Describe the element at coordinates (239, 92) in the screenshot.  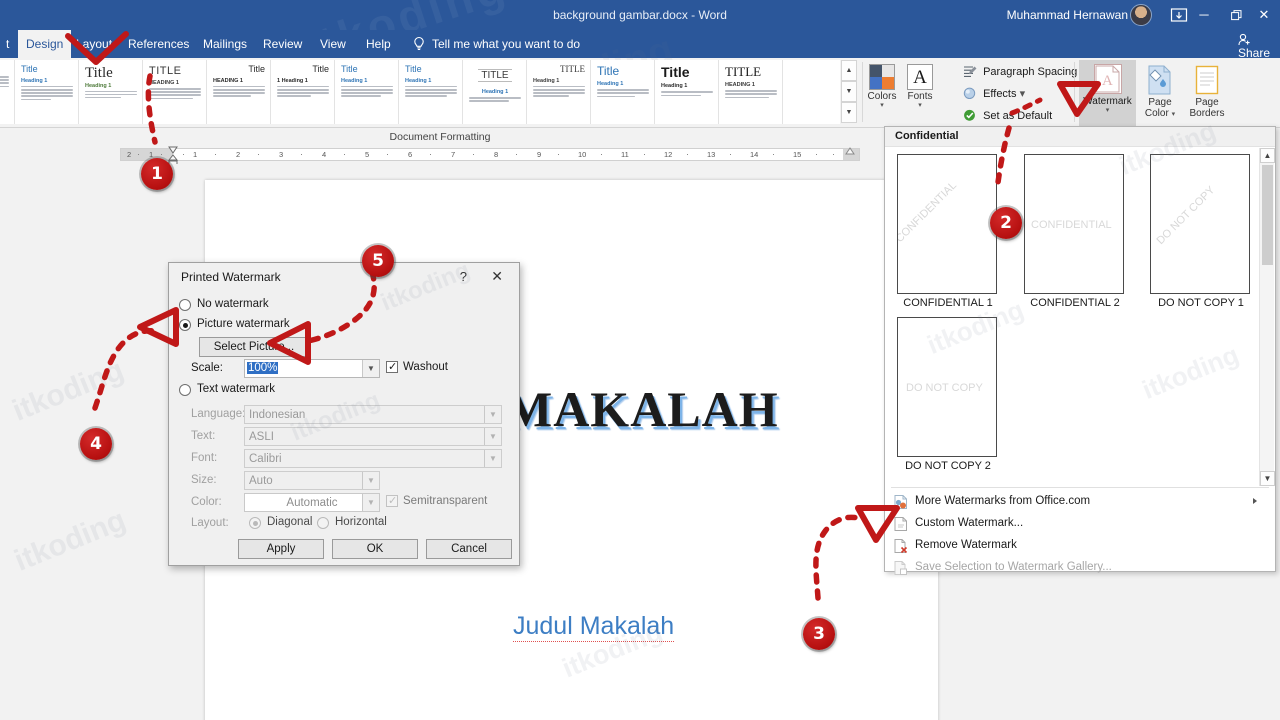
I see `style-card: Title HEADING 1` at that location.